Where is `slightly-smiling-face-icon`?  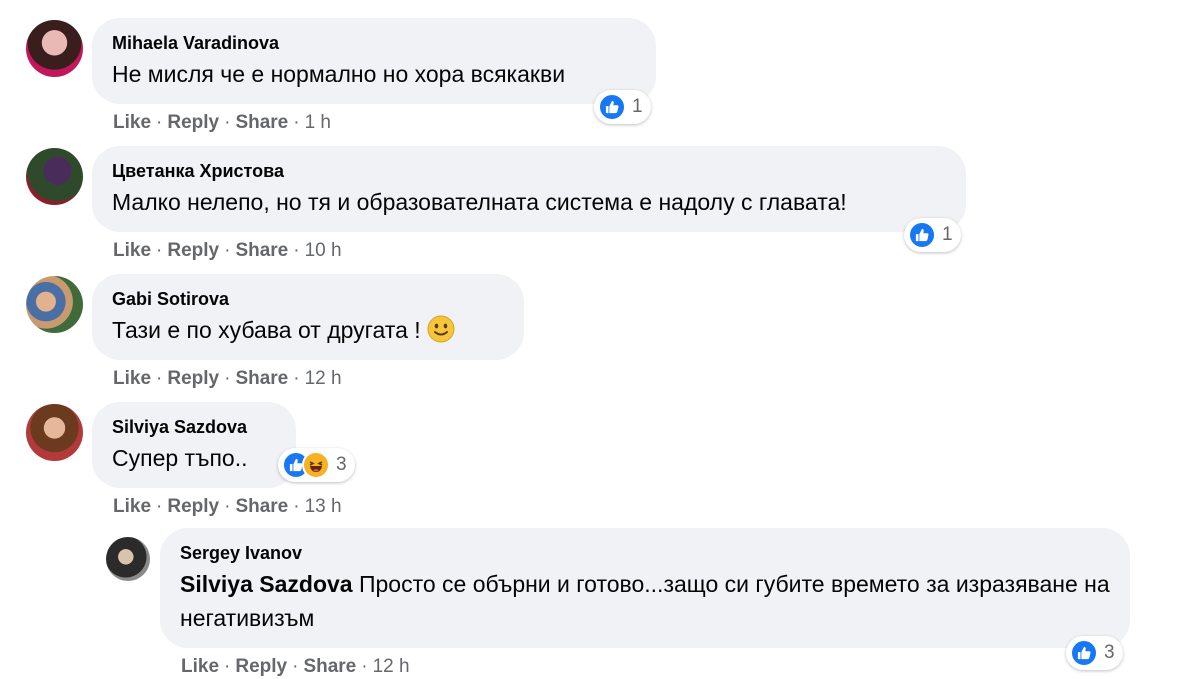 slightly-smiling-face-icon is located at coordinates (441, 329).